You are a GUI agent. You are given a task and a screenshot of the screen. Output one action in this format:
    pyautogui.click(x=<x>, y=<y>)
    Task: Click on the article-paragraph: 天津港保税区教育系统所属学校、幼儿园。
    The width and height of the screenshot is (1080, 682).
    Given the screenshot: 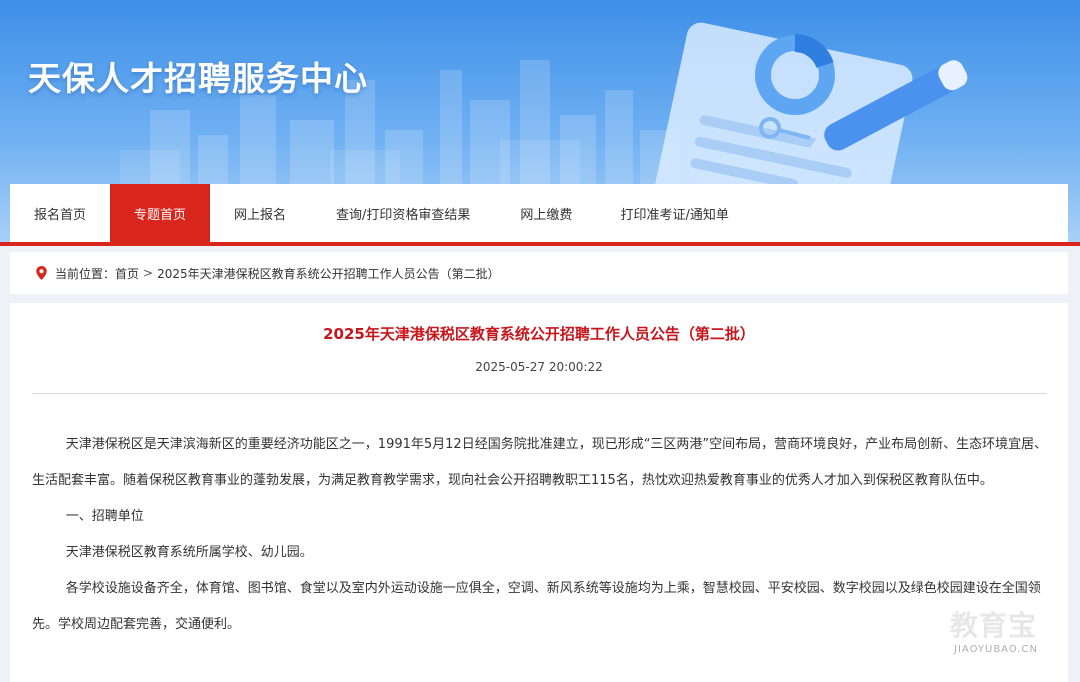 What is the action you would take?
    pyautogui.click(x=189, y=552)
    